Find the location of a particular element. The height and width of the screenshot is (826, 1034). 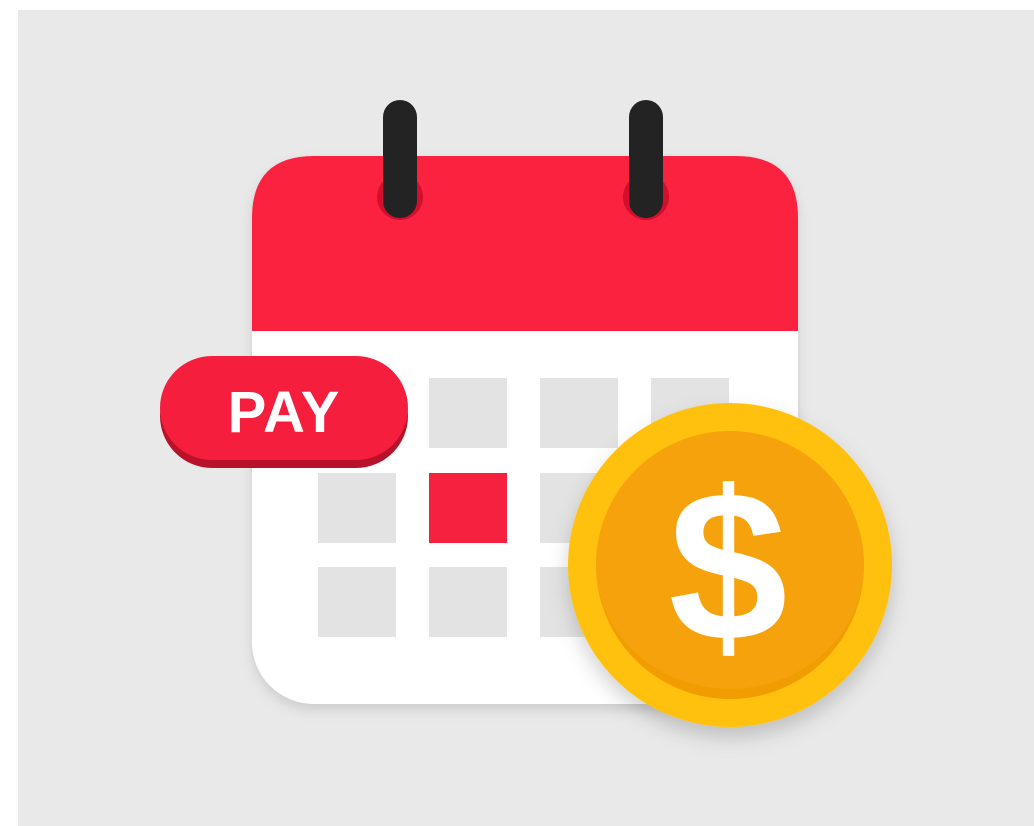

dollar-sign-icon: $ is located at coordinates (727, 566).